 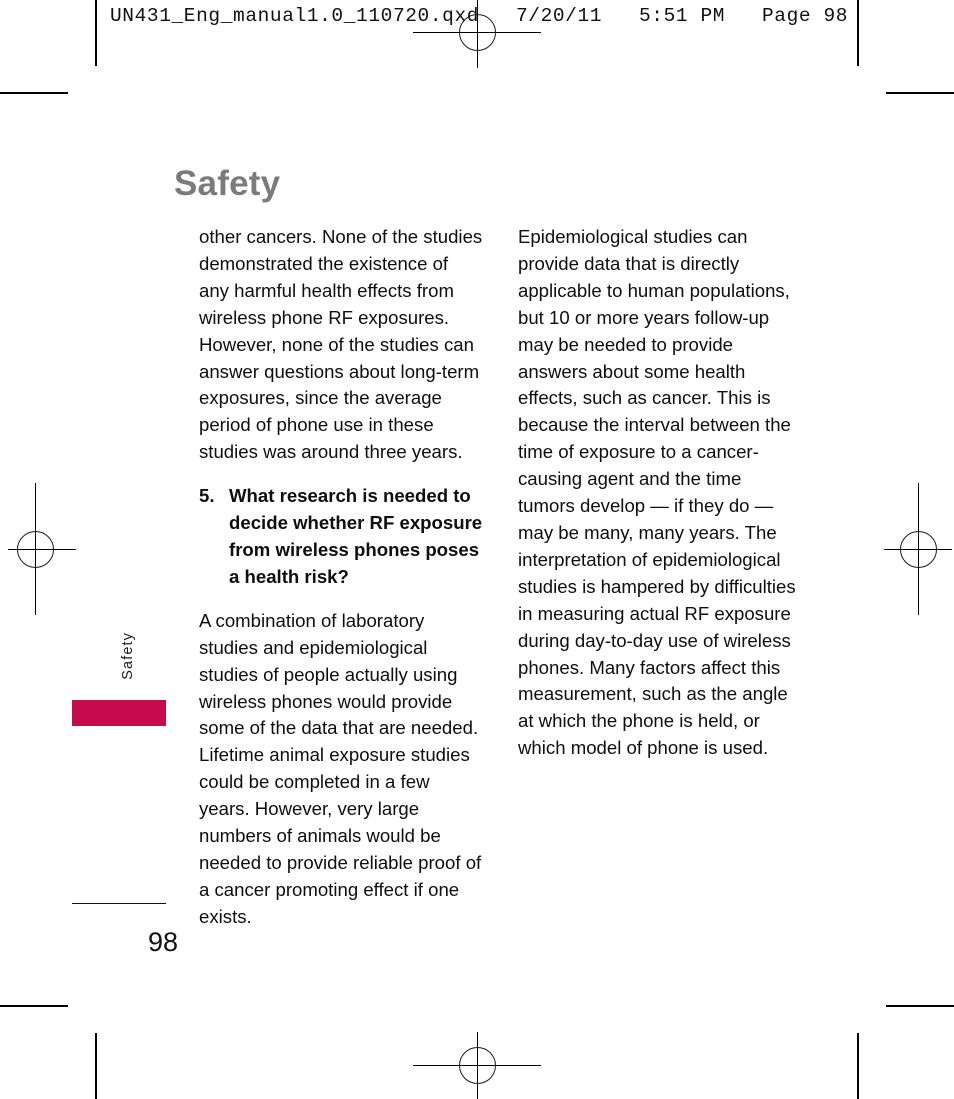 I want to click on page-number: 98, so click(x=162, y=942).